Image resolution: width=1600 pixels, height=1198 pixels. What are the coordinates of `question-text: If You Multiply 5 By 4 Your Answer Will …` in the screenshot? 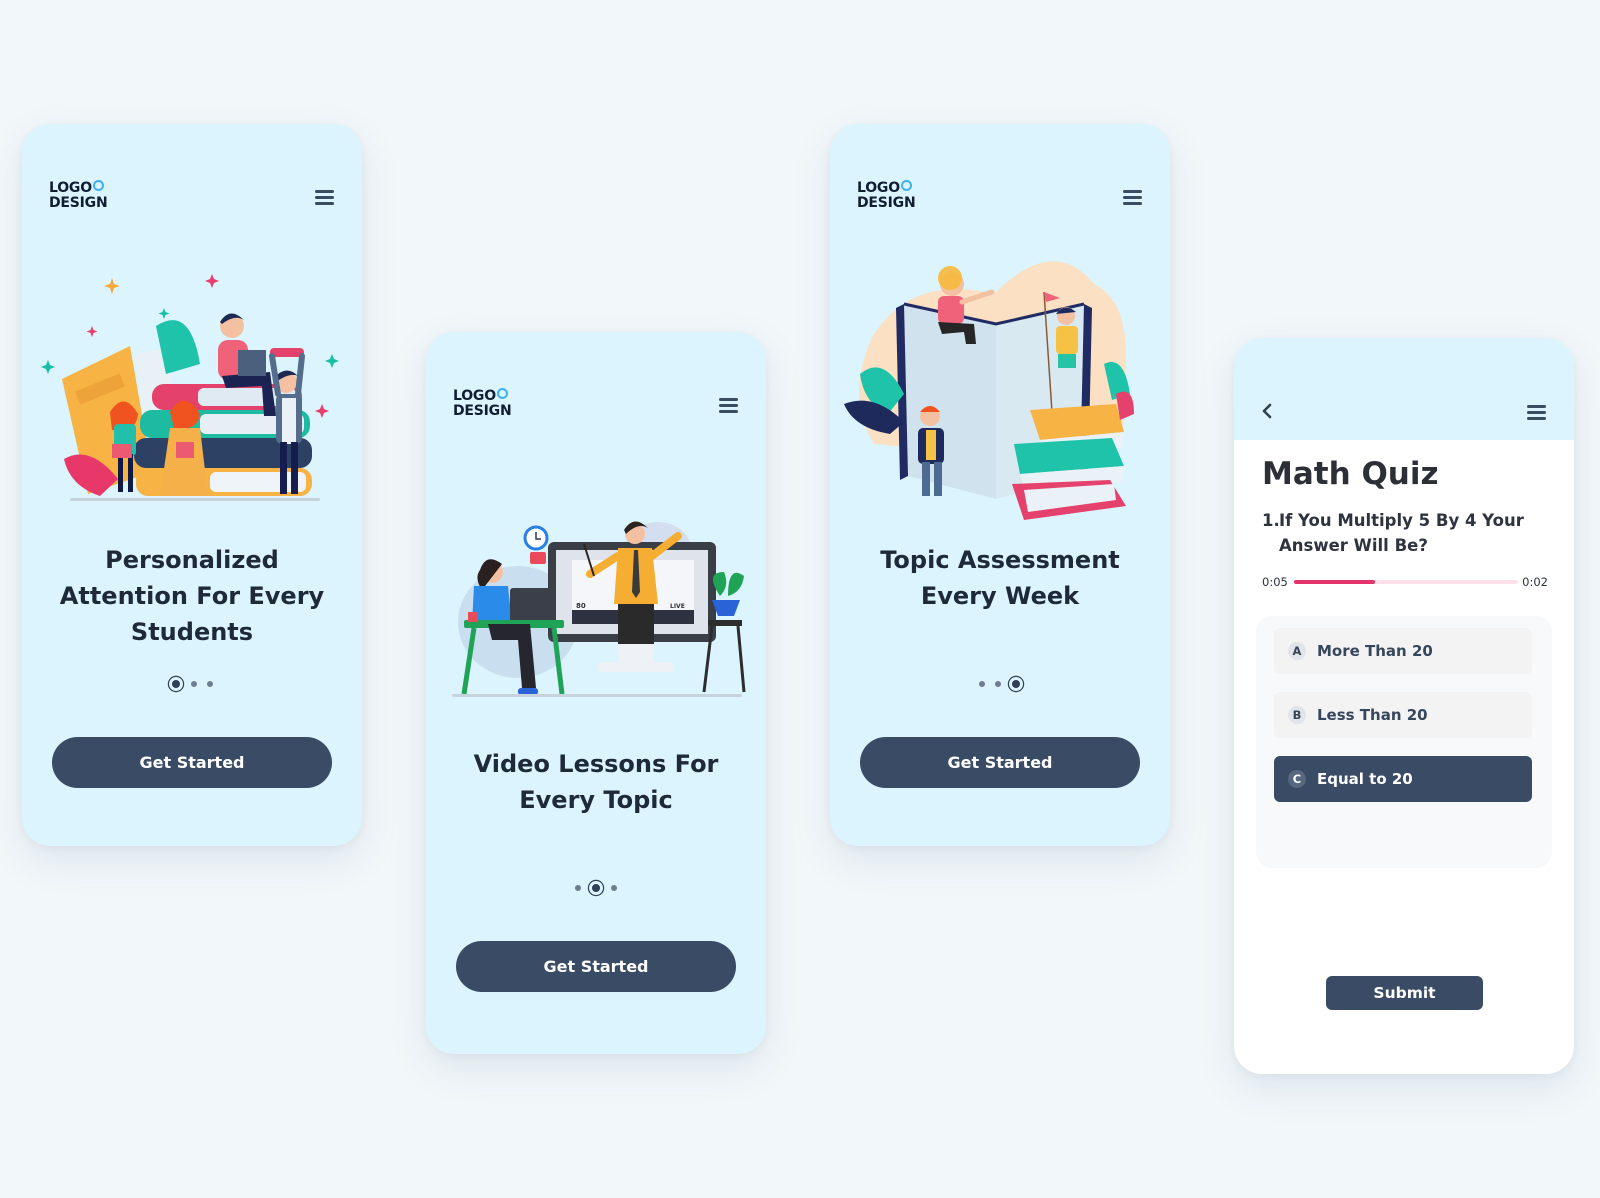 It's located at (1401, 533).